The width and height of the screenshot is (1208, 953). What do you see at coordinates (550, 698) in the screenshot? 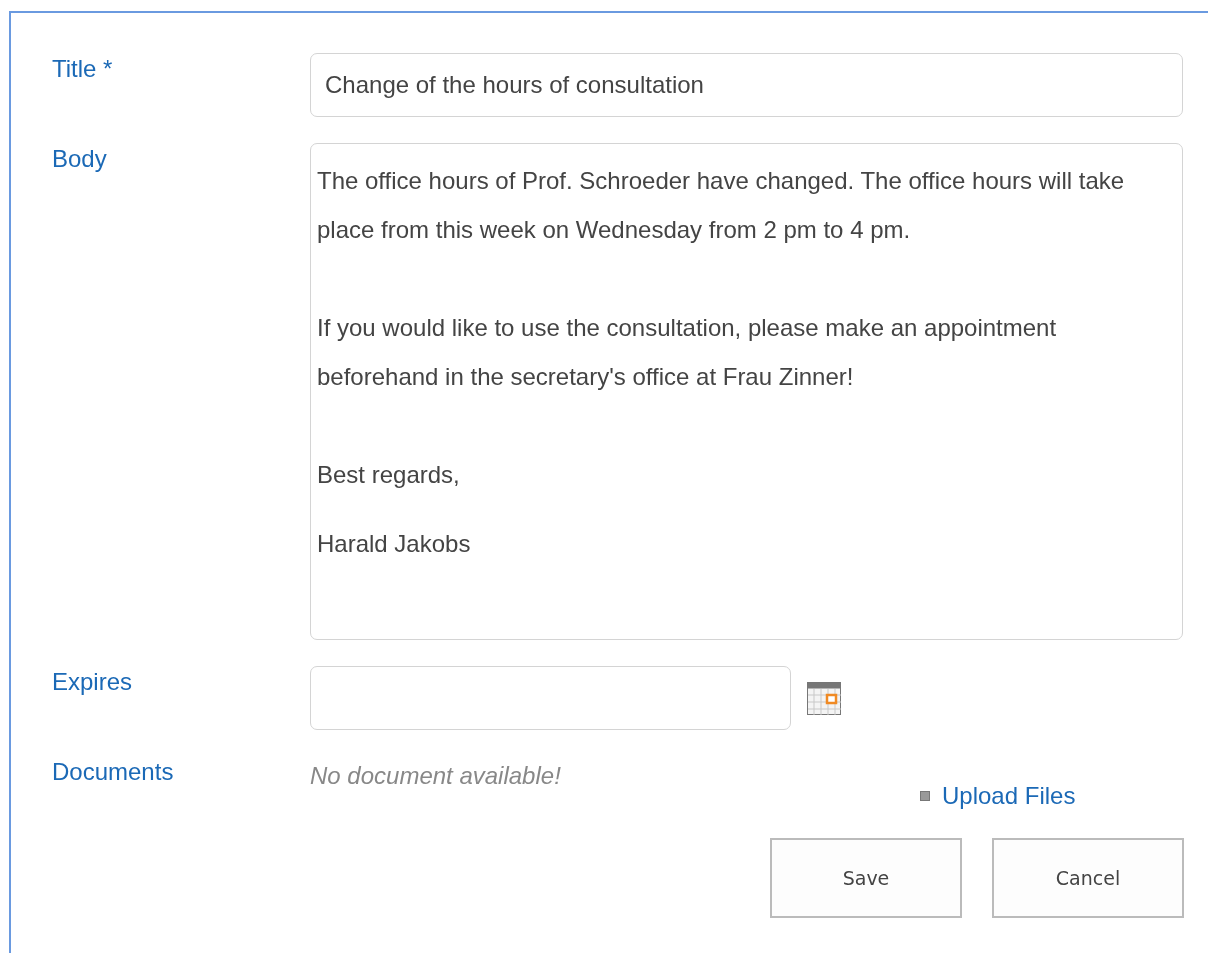
I see `date-field` at bounding box center [550, 698].